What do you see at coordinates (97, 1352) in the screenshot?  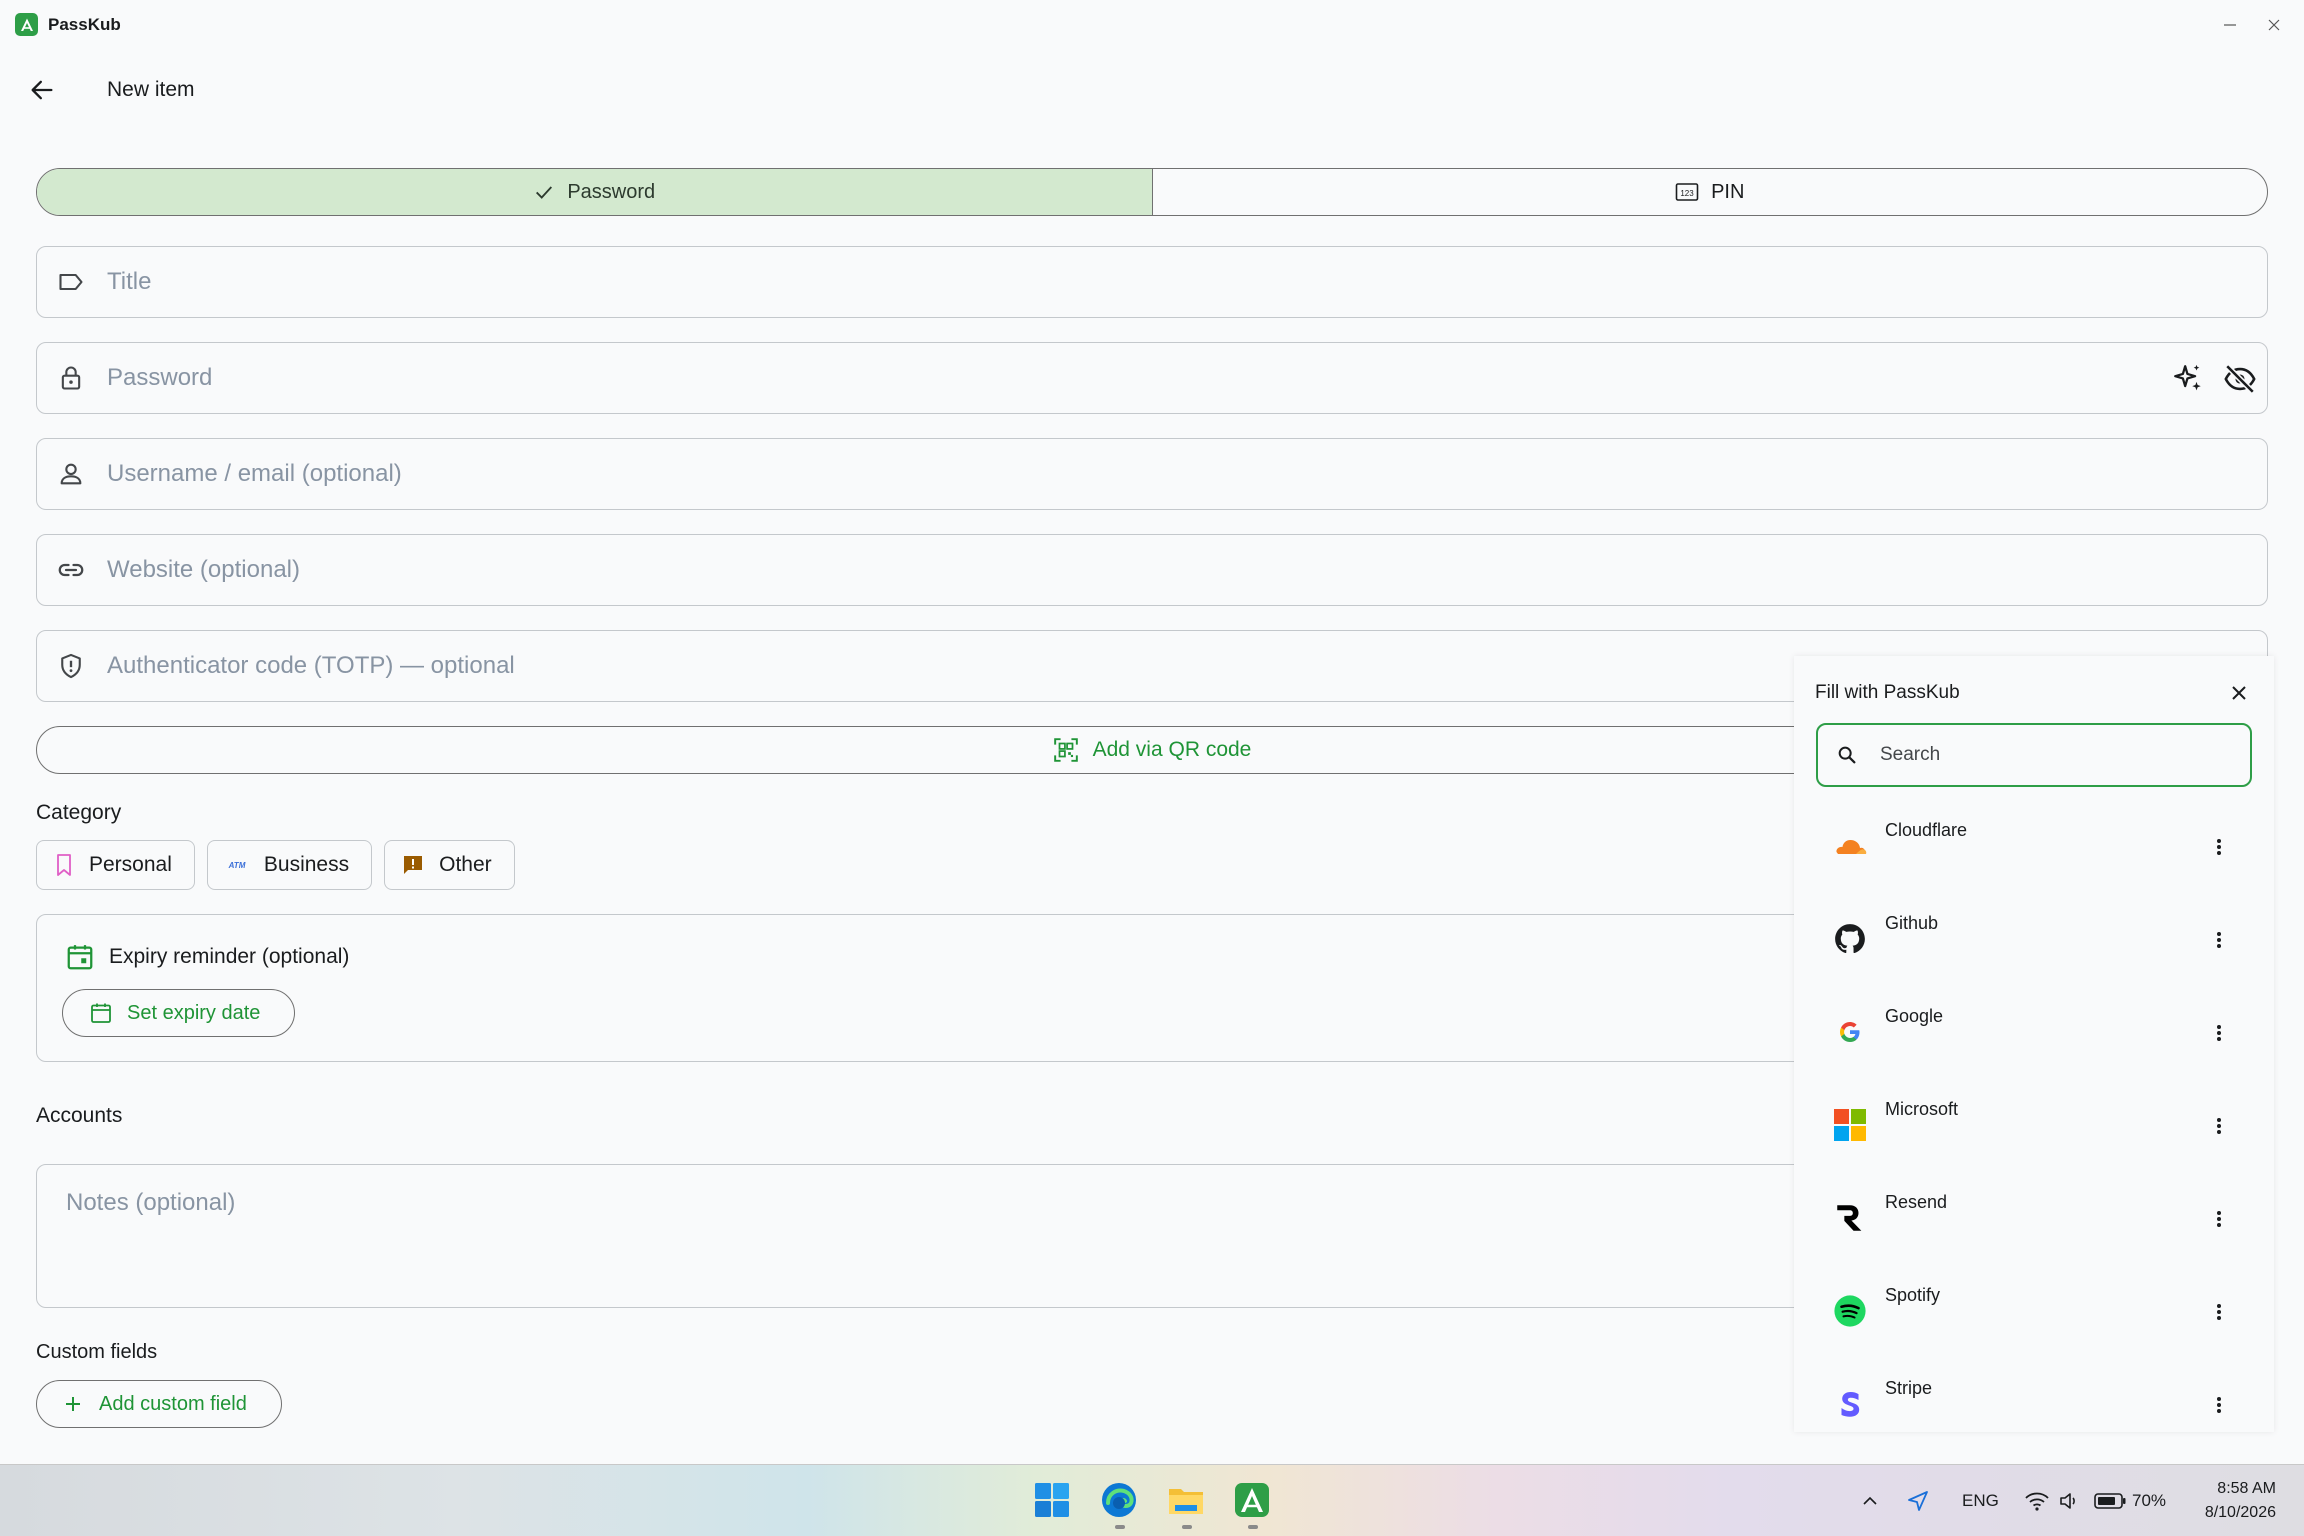 I see `custom-fields-label: Custom fields` at bounding box center [97, 1352].